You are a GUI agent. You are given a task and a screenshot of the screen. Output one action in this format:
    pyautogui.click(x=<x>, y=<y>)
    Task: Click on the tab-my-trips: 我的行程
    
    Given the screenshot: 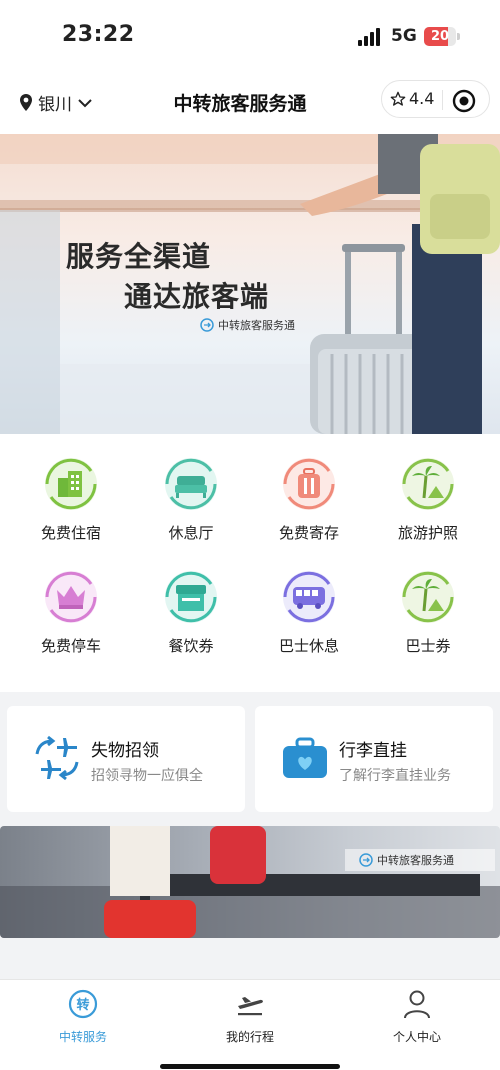 What is the action you would take?
    pyautogui.click(x=250, y=1016)
    